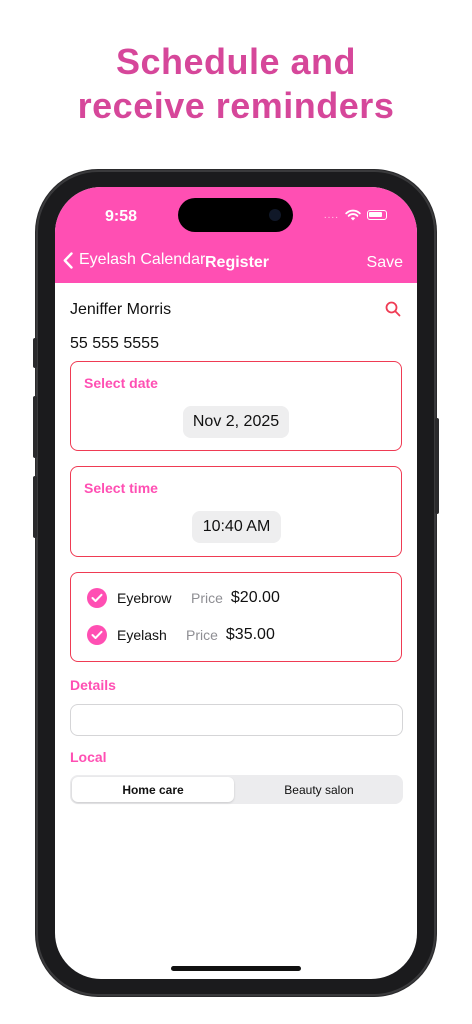  Describe the element at coordinates (275, 215) in the screenshot. I see `camera-icon` at that location.